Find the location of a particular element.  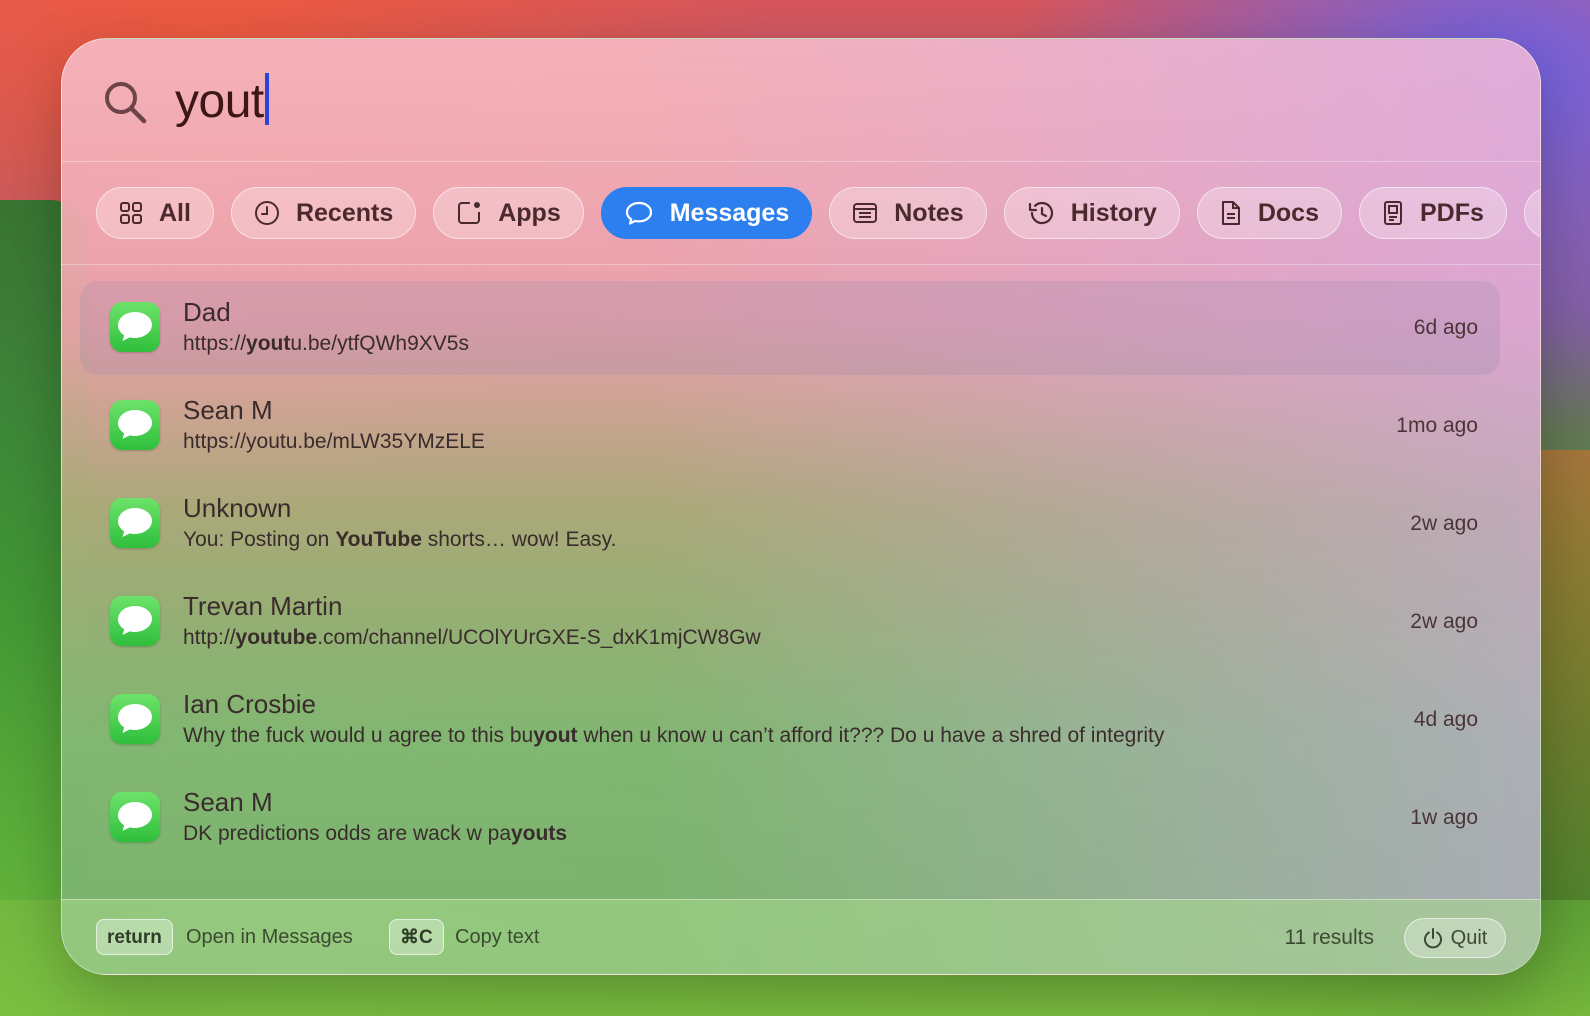

preview-text: DK predictions odds are wack w pa is located at coordinates (347, 833).